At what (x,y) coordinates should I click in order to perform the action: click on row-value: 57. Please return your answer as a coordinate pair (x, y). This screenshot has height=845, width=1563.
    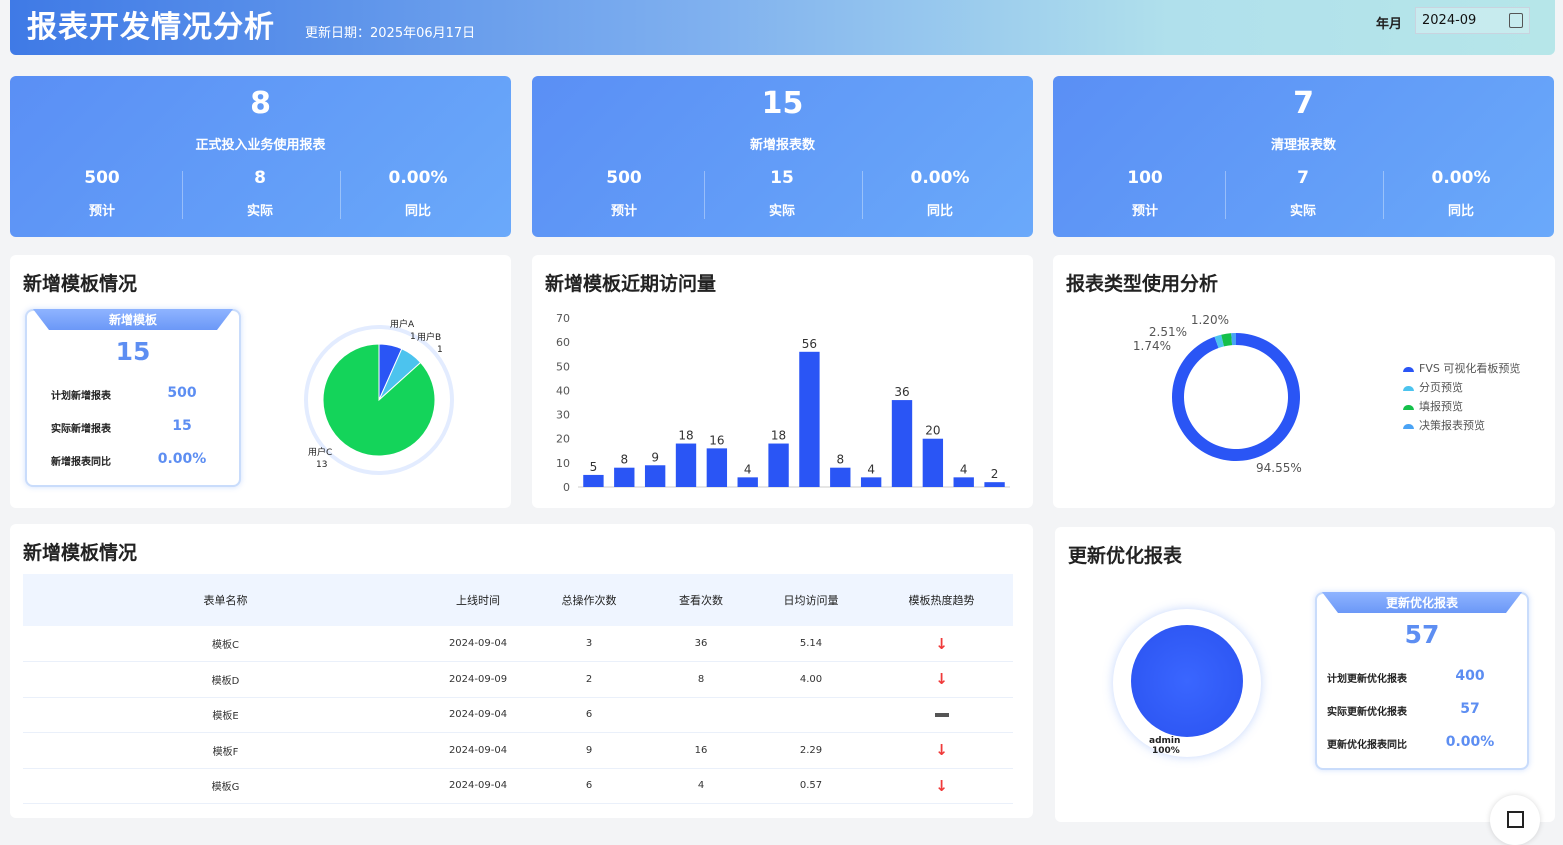
    Looking at the image, I should click on (1470, 709).